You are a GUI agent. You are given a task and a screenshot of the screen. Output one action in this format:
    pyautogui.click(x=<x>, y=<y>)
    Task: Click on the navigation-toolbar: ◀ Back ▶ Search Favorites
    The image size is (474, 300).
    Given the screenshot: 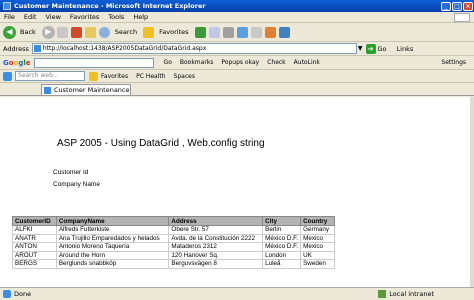 What is the action you would take?
    pyautogui.click(x=237, y=32)
    